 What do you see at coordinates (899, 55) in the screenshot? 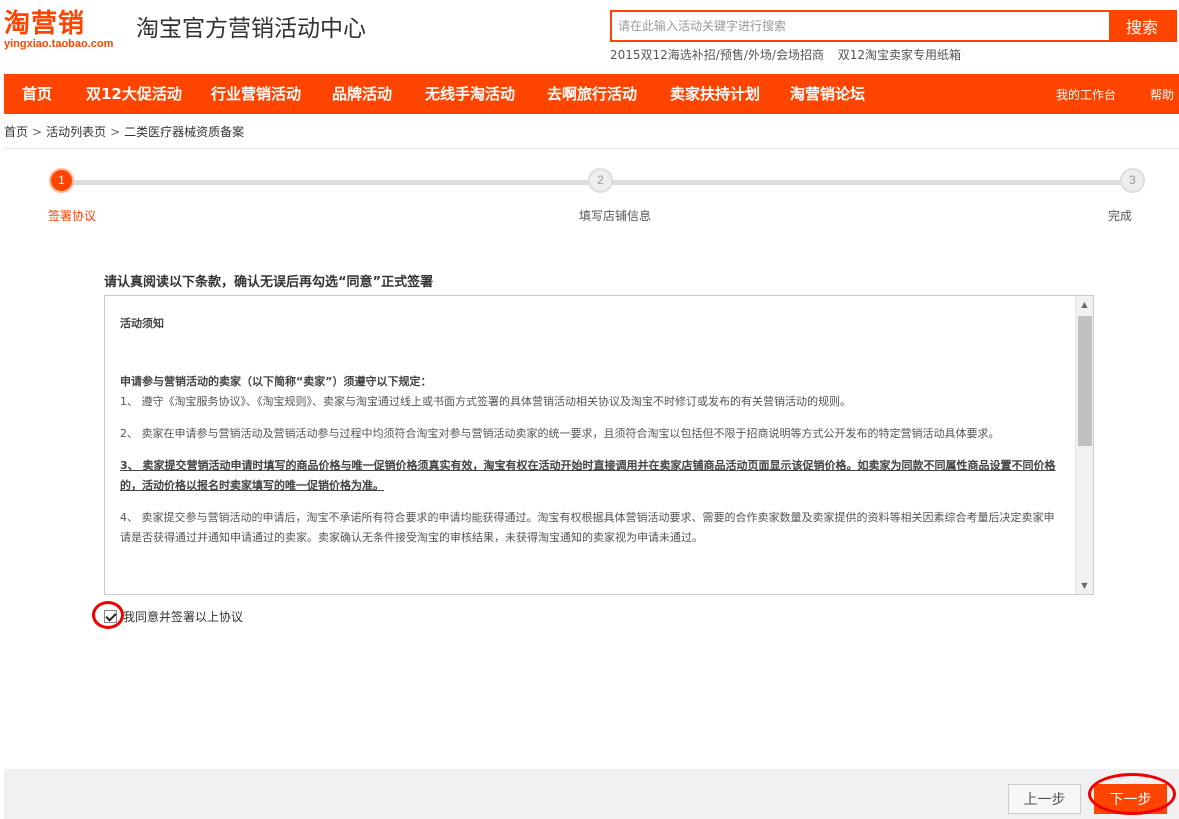
I see `hot-link: 双12淘宝卖家专用纸箱` at bounding box center [899, 55].